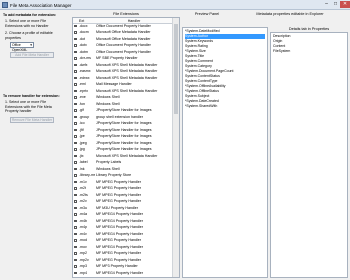 The height and width of the screenshot is (280, 350). I want to click on minimize-button: –, so click(326, 4).